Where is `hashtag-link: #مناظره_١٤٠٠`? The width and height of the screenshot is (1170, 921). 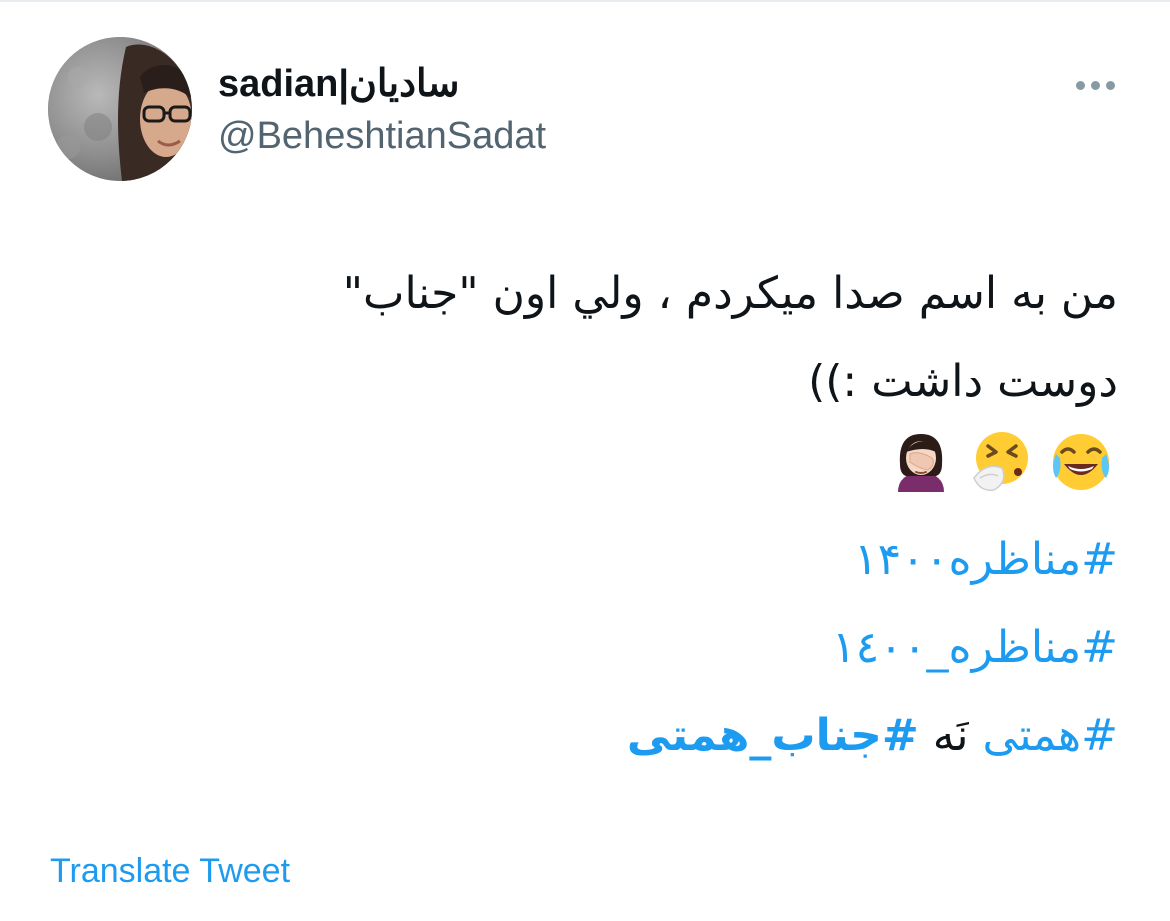 hashtag-link: #مناظره_١٤٠٠ is located at coordinates (975, 648).